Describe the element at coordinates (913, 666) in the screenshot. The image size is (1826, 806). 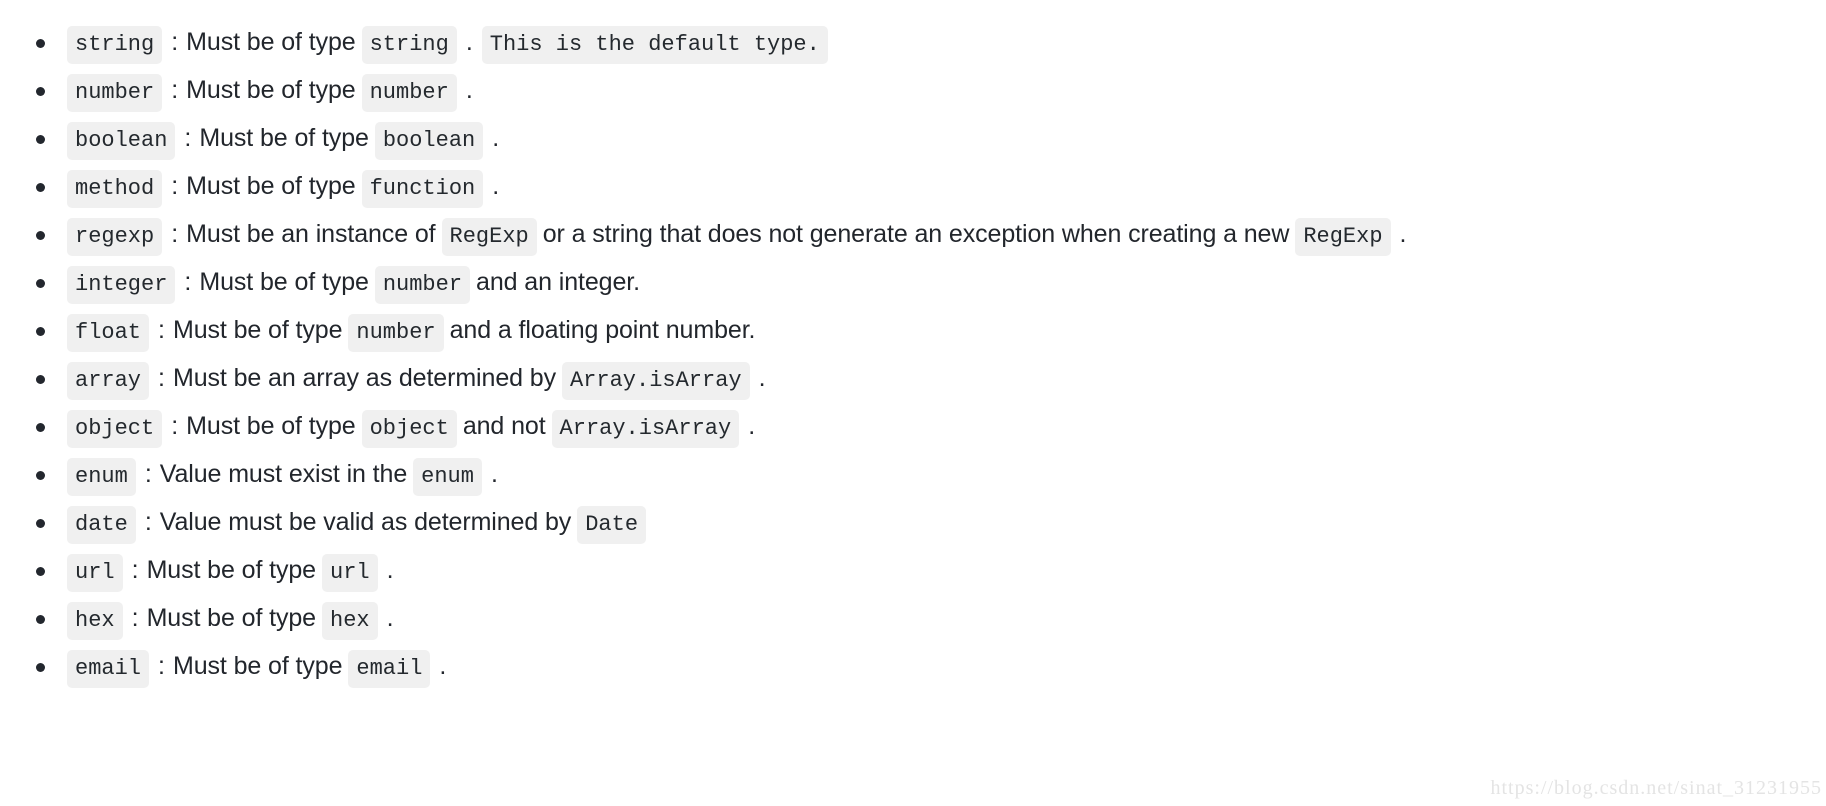
I see `rule-item-email: email: Must be of type email.` at that location.